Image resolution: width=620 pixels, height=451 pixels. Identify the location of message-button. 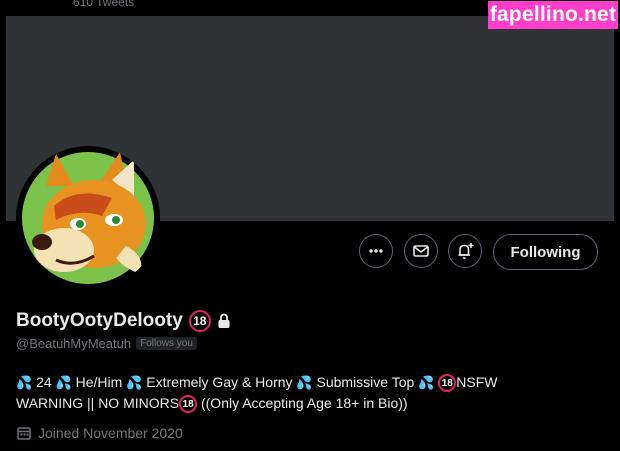
(421, 251).